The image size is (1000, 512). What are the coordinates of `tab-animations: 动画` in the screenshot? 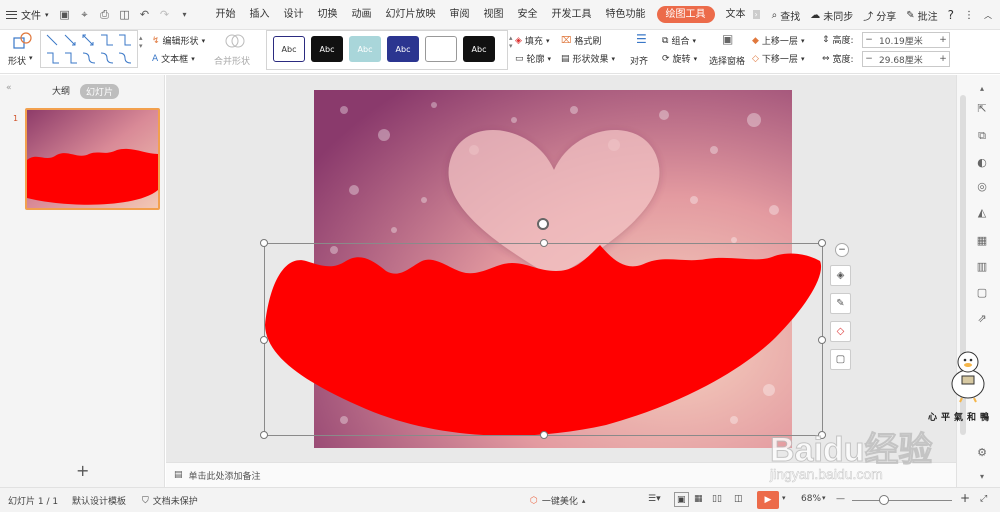 It's located at (362, 15).